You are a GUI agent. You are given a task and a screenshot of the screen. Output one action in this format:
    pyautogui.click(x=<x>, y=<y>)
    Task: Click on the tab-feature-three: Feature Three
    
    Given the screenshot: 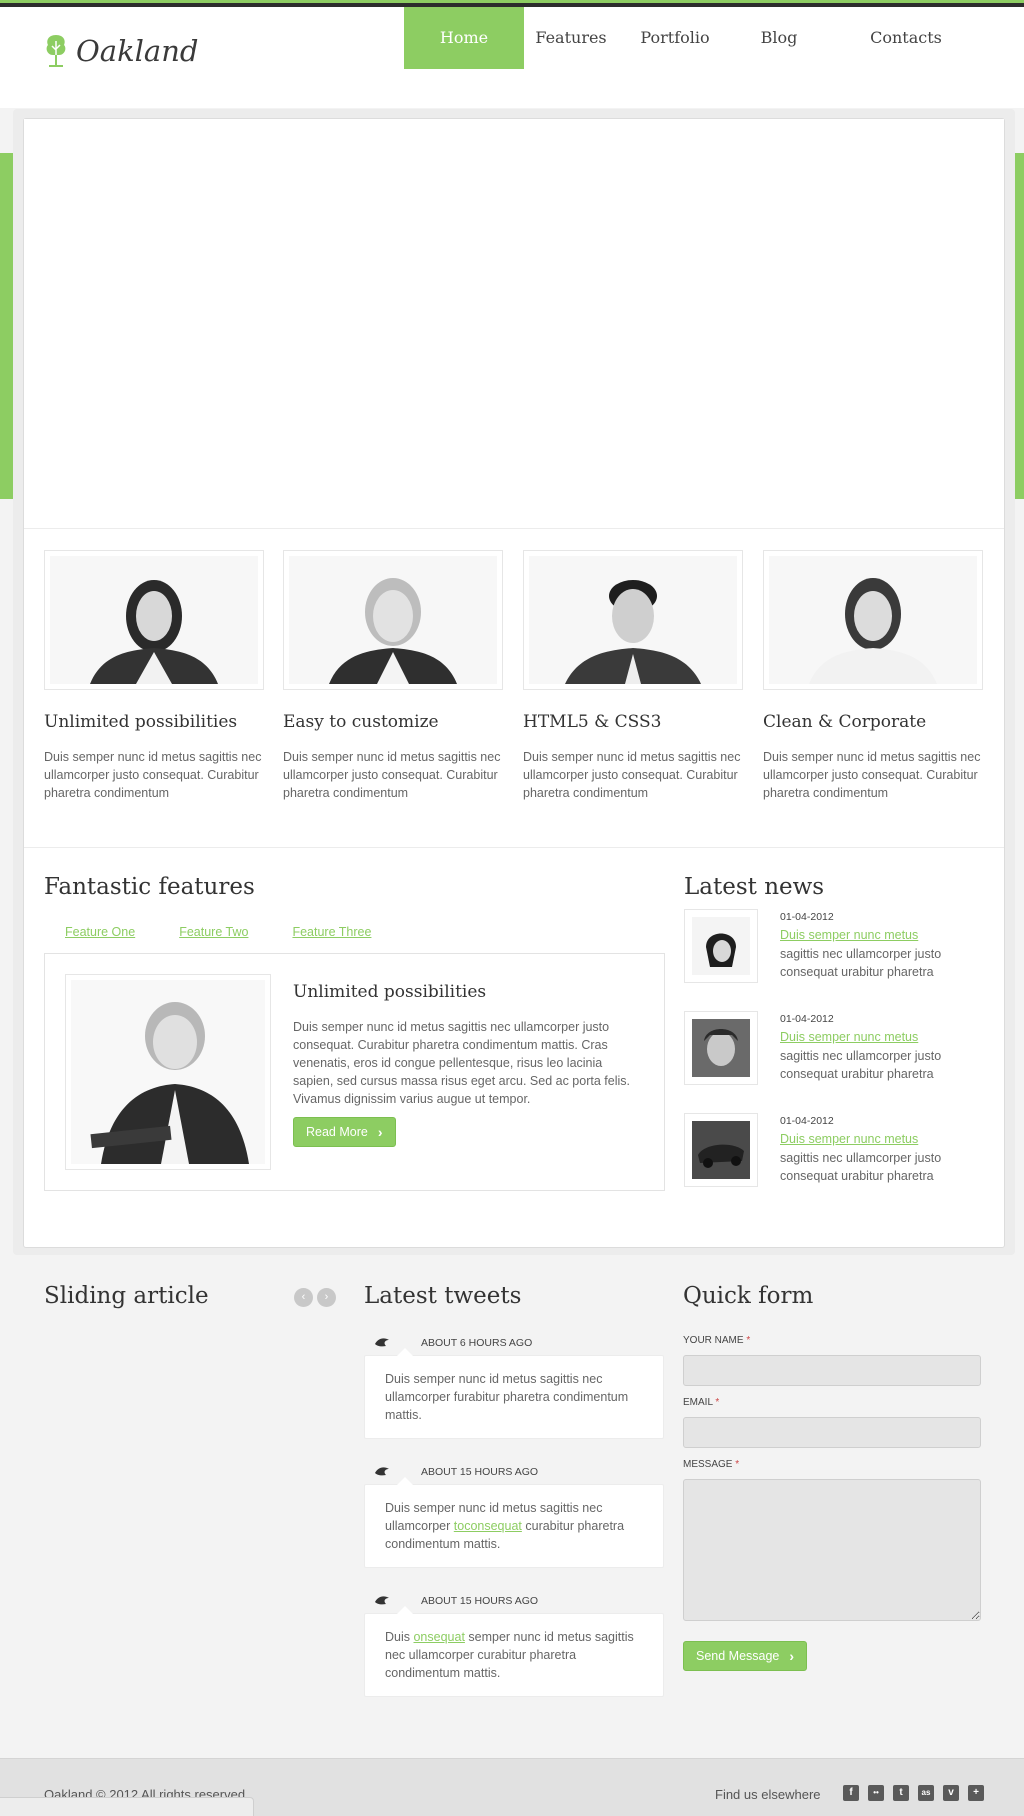 What is the action you would take?
    pyautogui.click(x=331, y=932)
    